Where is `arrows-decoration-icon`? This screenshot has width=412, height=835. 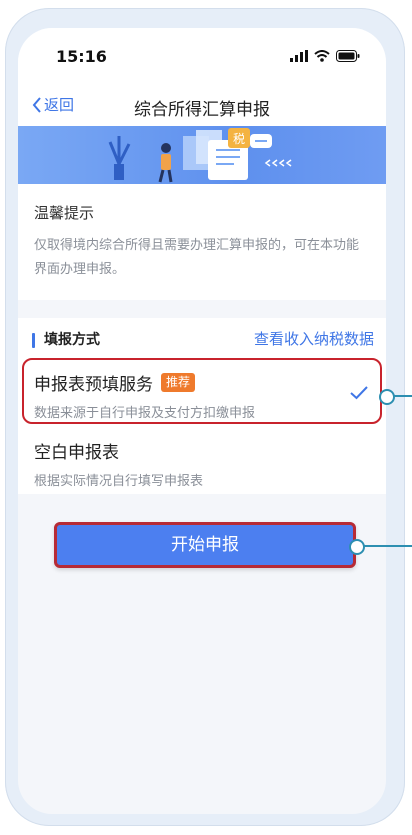
arrows-decoration-icon is located at coordinates (278, 163).